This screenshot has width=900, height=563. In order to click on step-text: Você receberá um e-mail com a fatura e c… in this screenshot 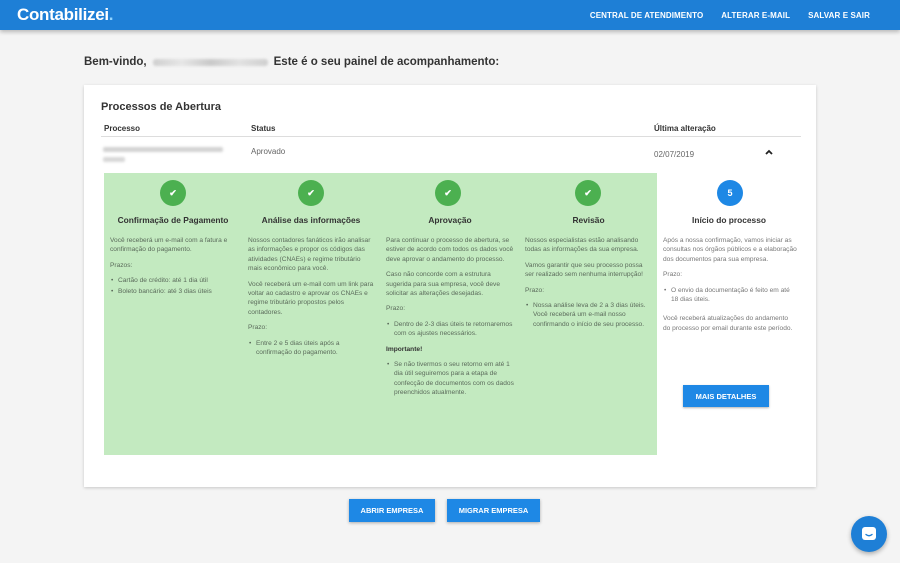, I will do `click(169, 245)`.